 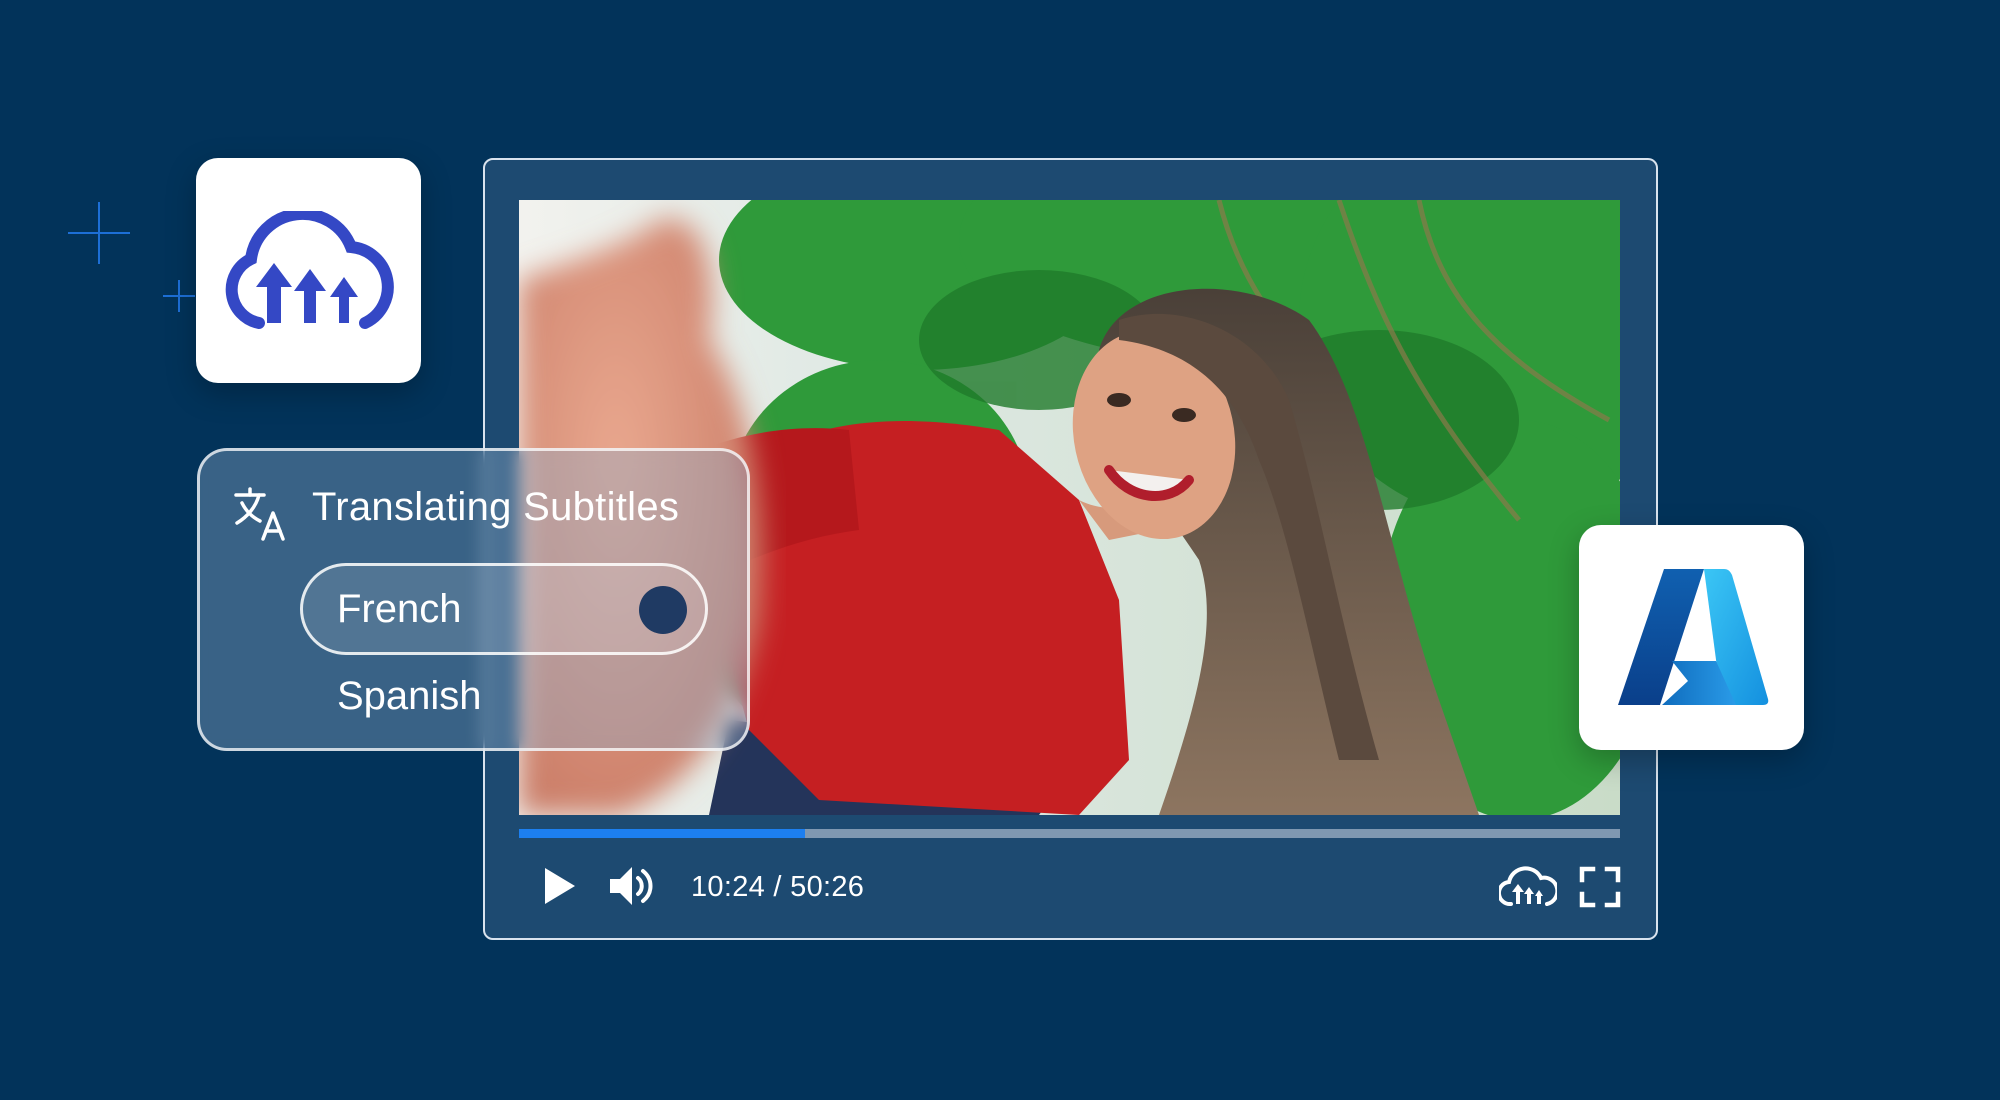 I want to click on azure-logo-card, so click(x=1691, y=637).